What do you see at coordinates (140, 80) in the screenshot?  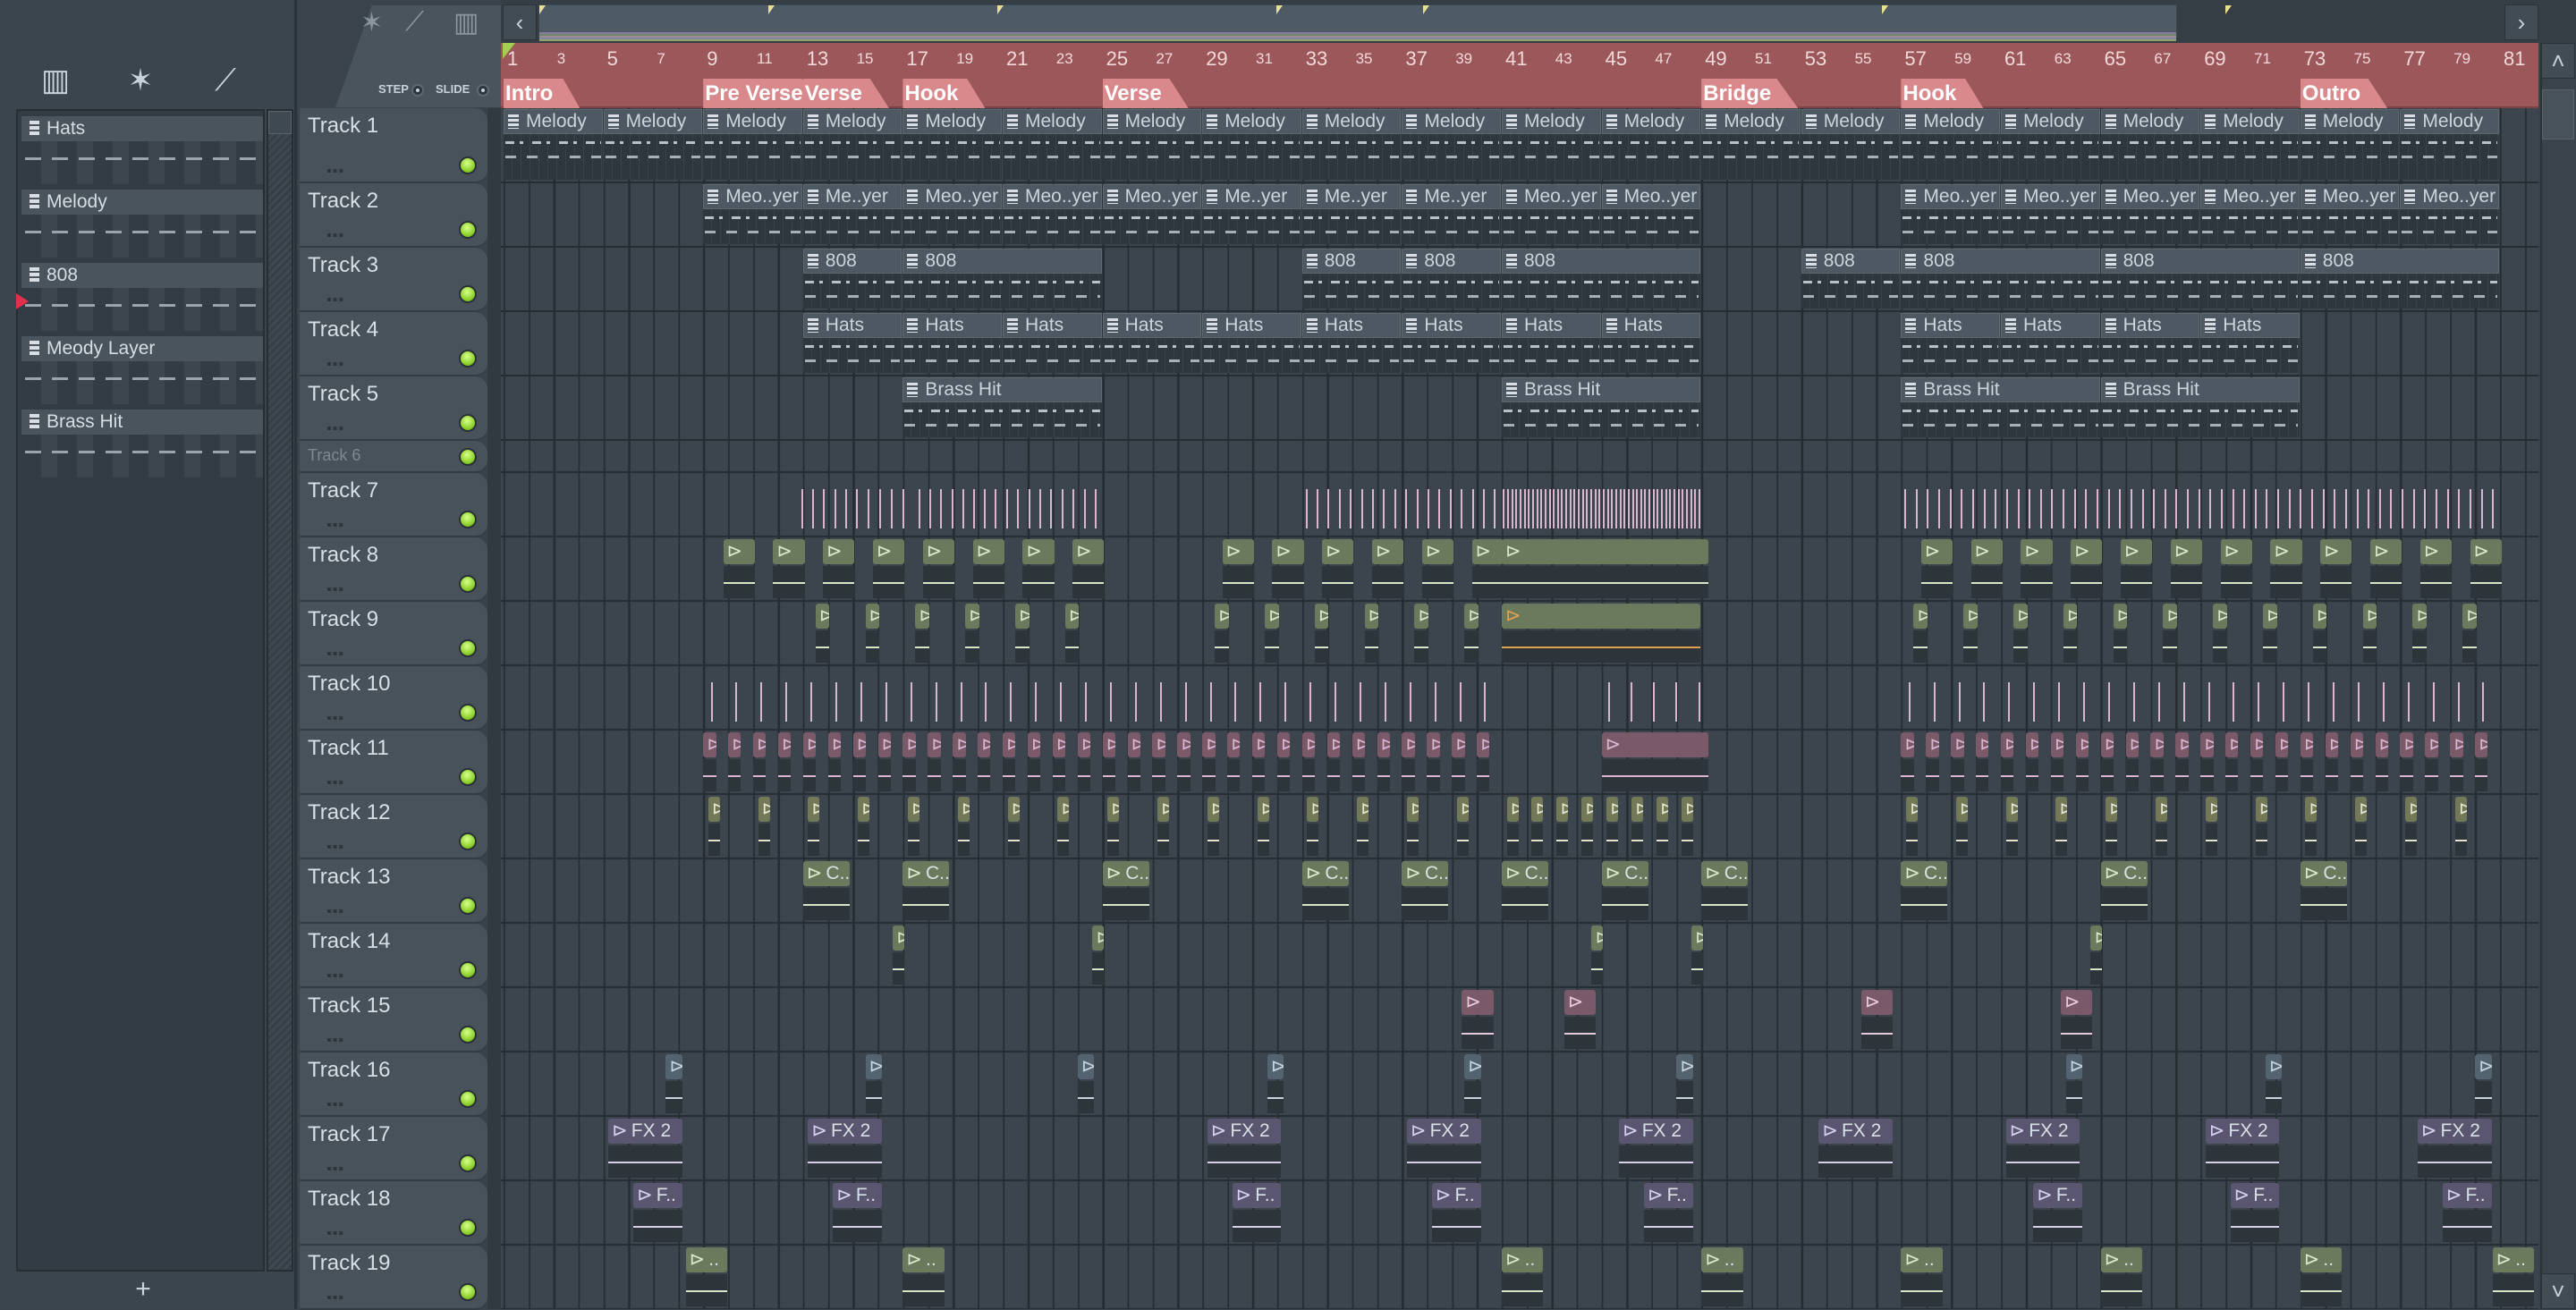 I see `waveform-icon: ✶` at bounding box center [140, 80].